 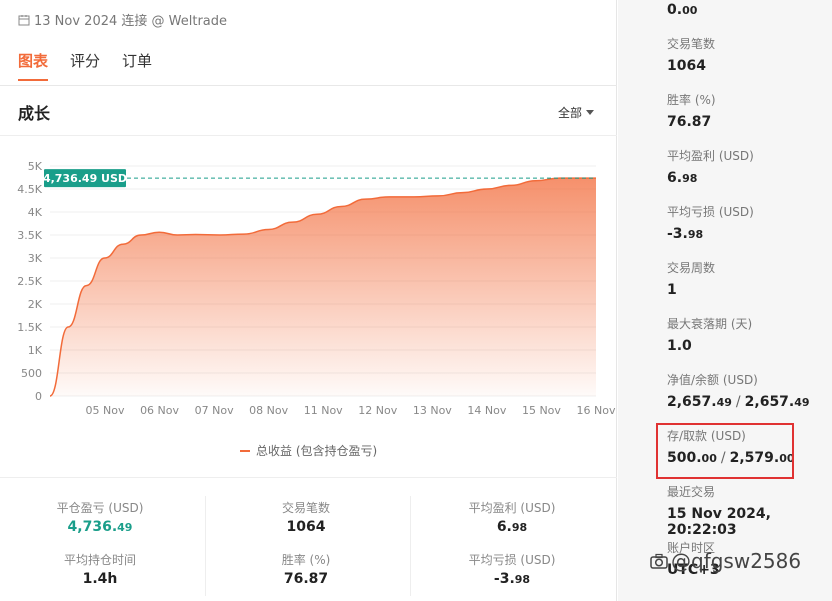 What do you see at coordinates (691, 268) in the screenshot?
I see `sidebar-label: 交易周数` at bounding box center [691, 268].